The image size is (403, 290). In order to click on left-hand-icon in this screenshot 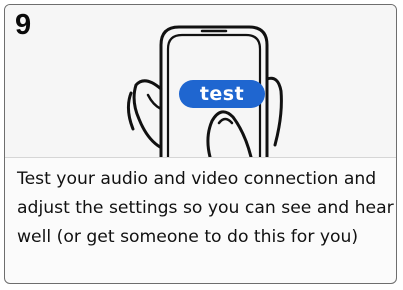, I will do `click(144, 114)`.